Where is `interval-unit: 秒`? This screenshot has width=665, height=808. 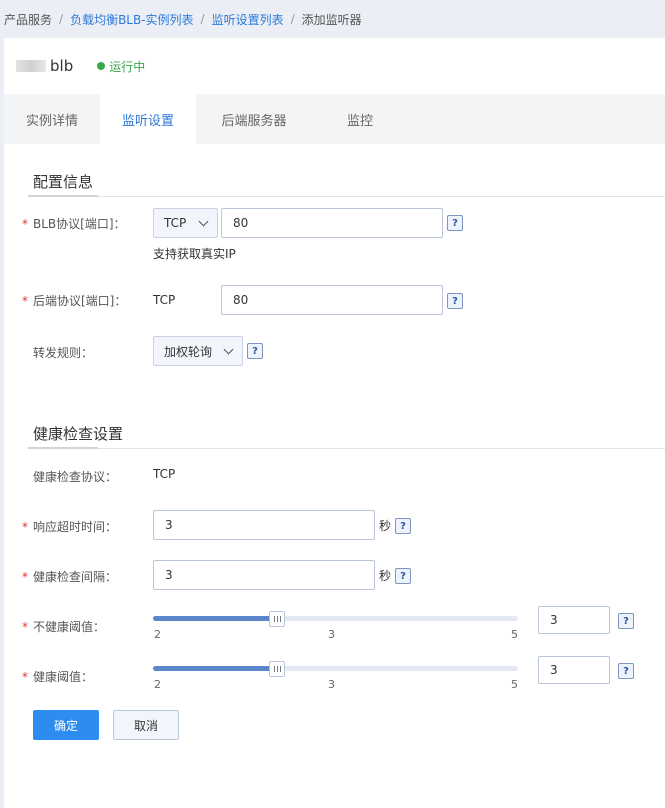 interval-unit: 秒 is located at coordinates (385, 576).